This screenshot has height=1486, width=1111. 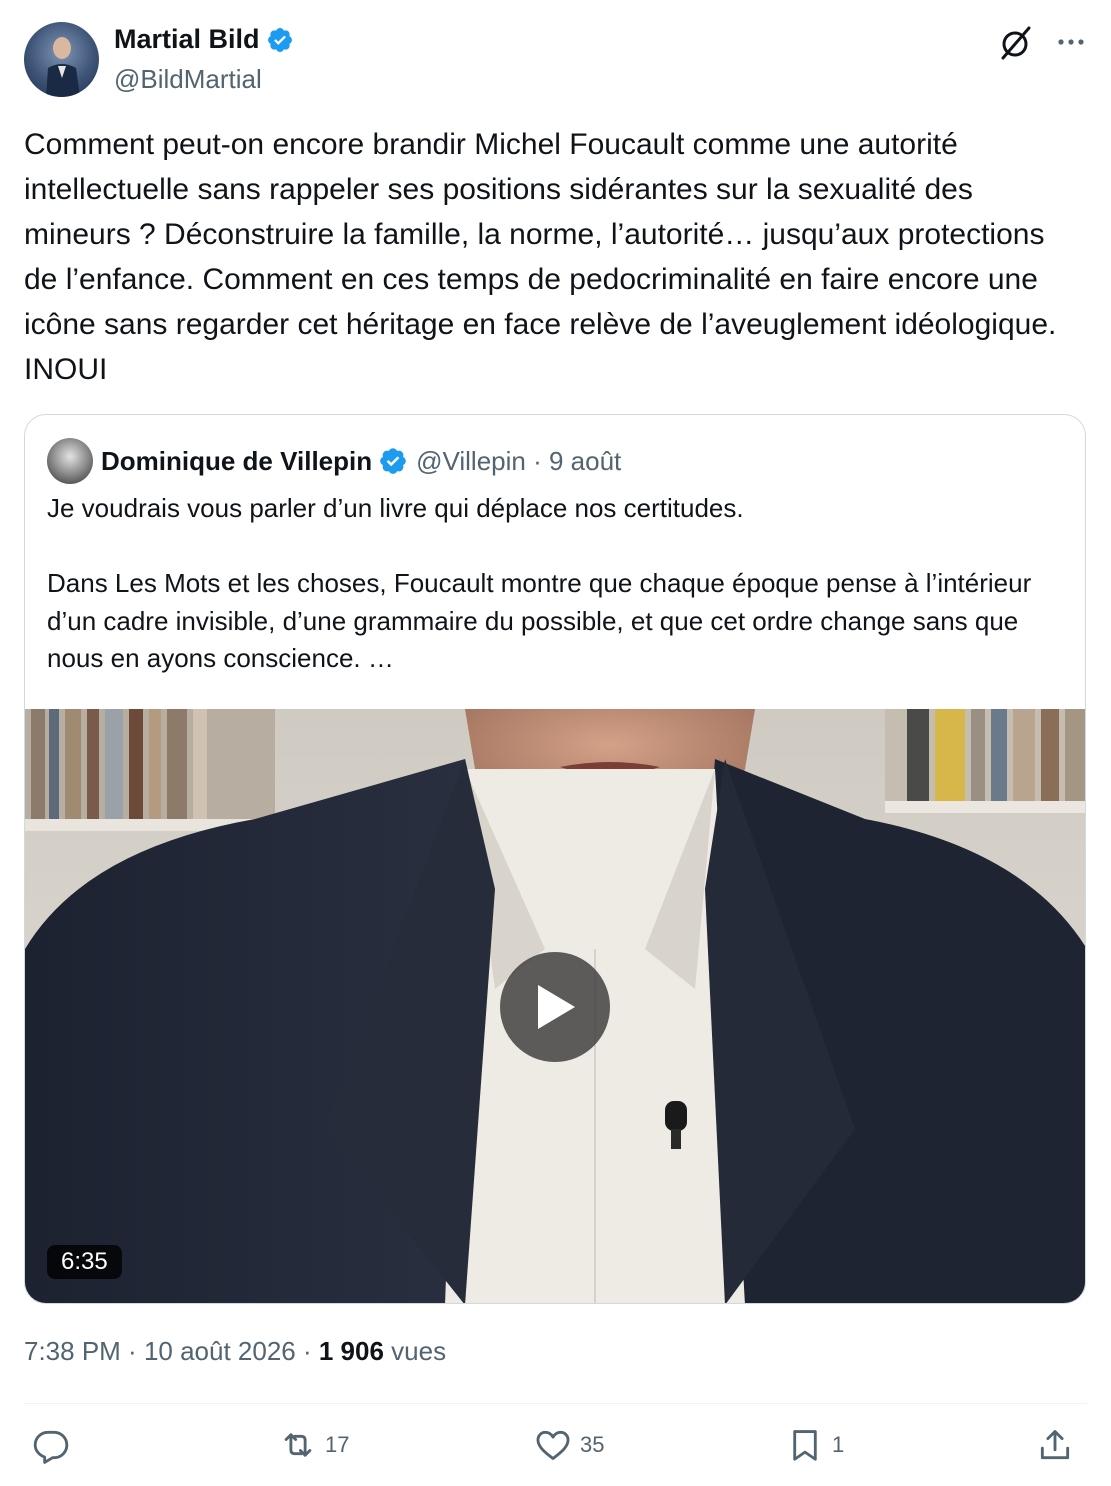 I want to click on tweet-header: Martial Bild @BildMartial, so click(x=555, y=60).